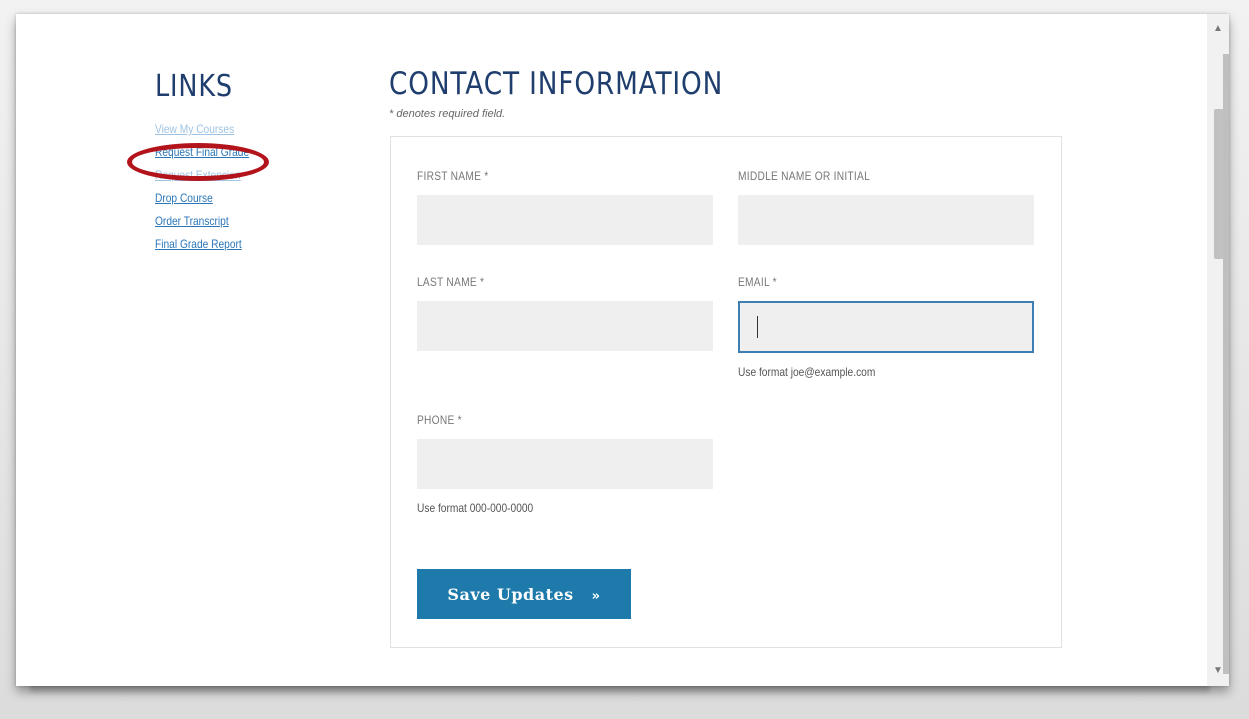  Describe the element at coordinates (255, 220) in the screenshot. I see `sidebar-item-order-transcript: Order Transcript` at that location.